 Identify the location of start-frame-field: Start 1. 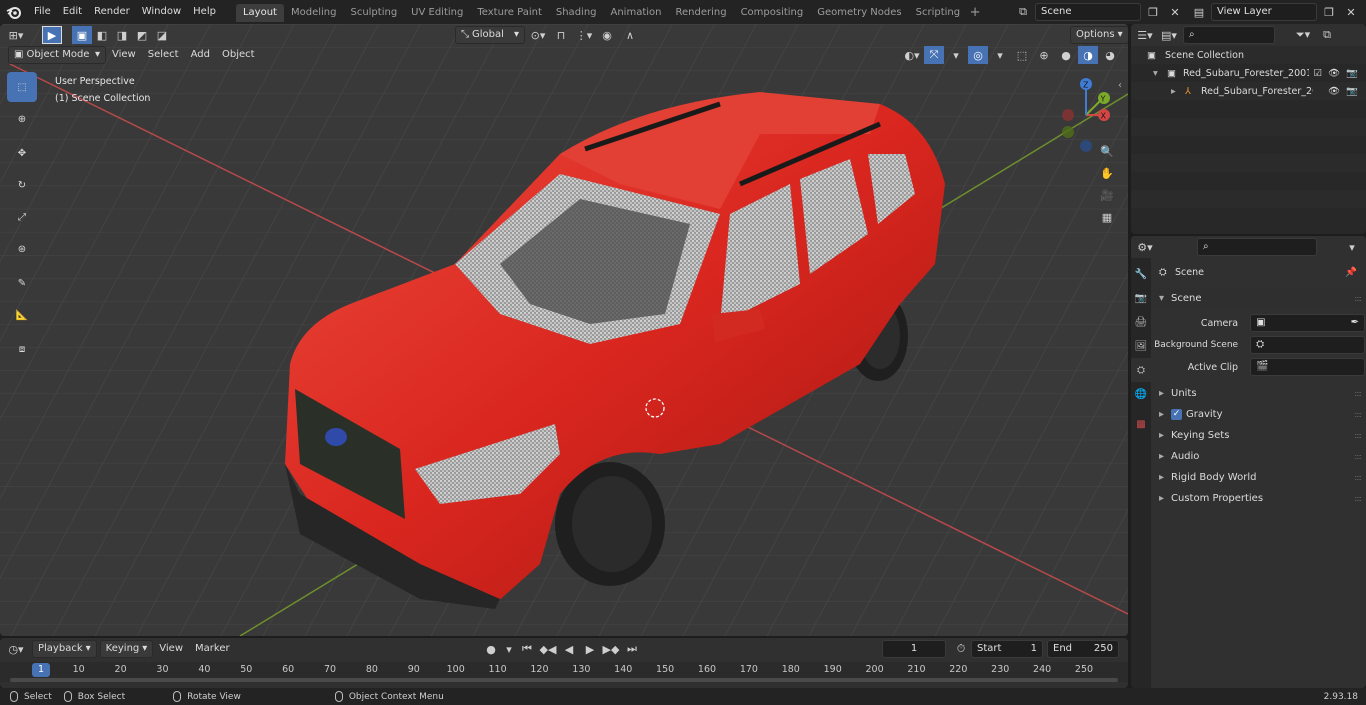
(1007, 649).